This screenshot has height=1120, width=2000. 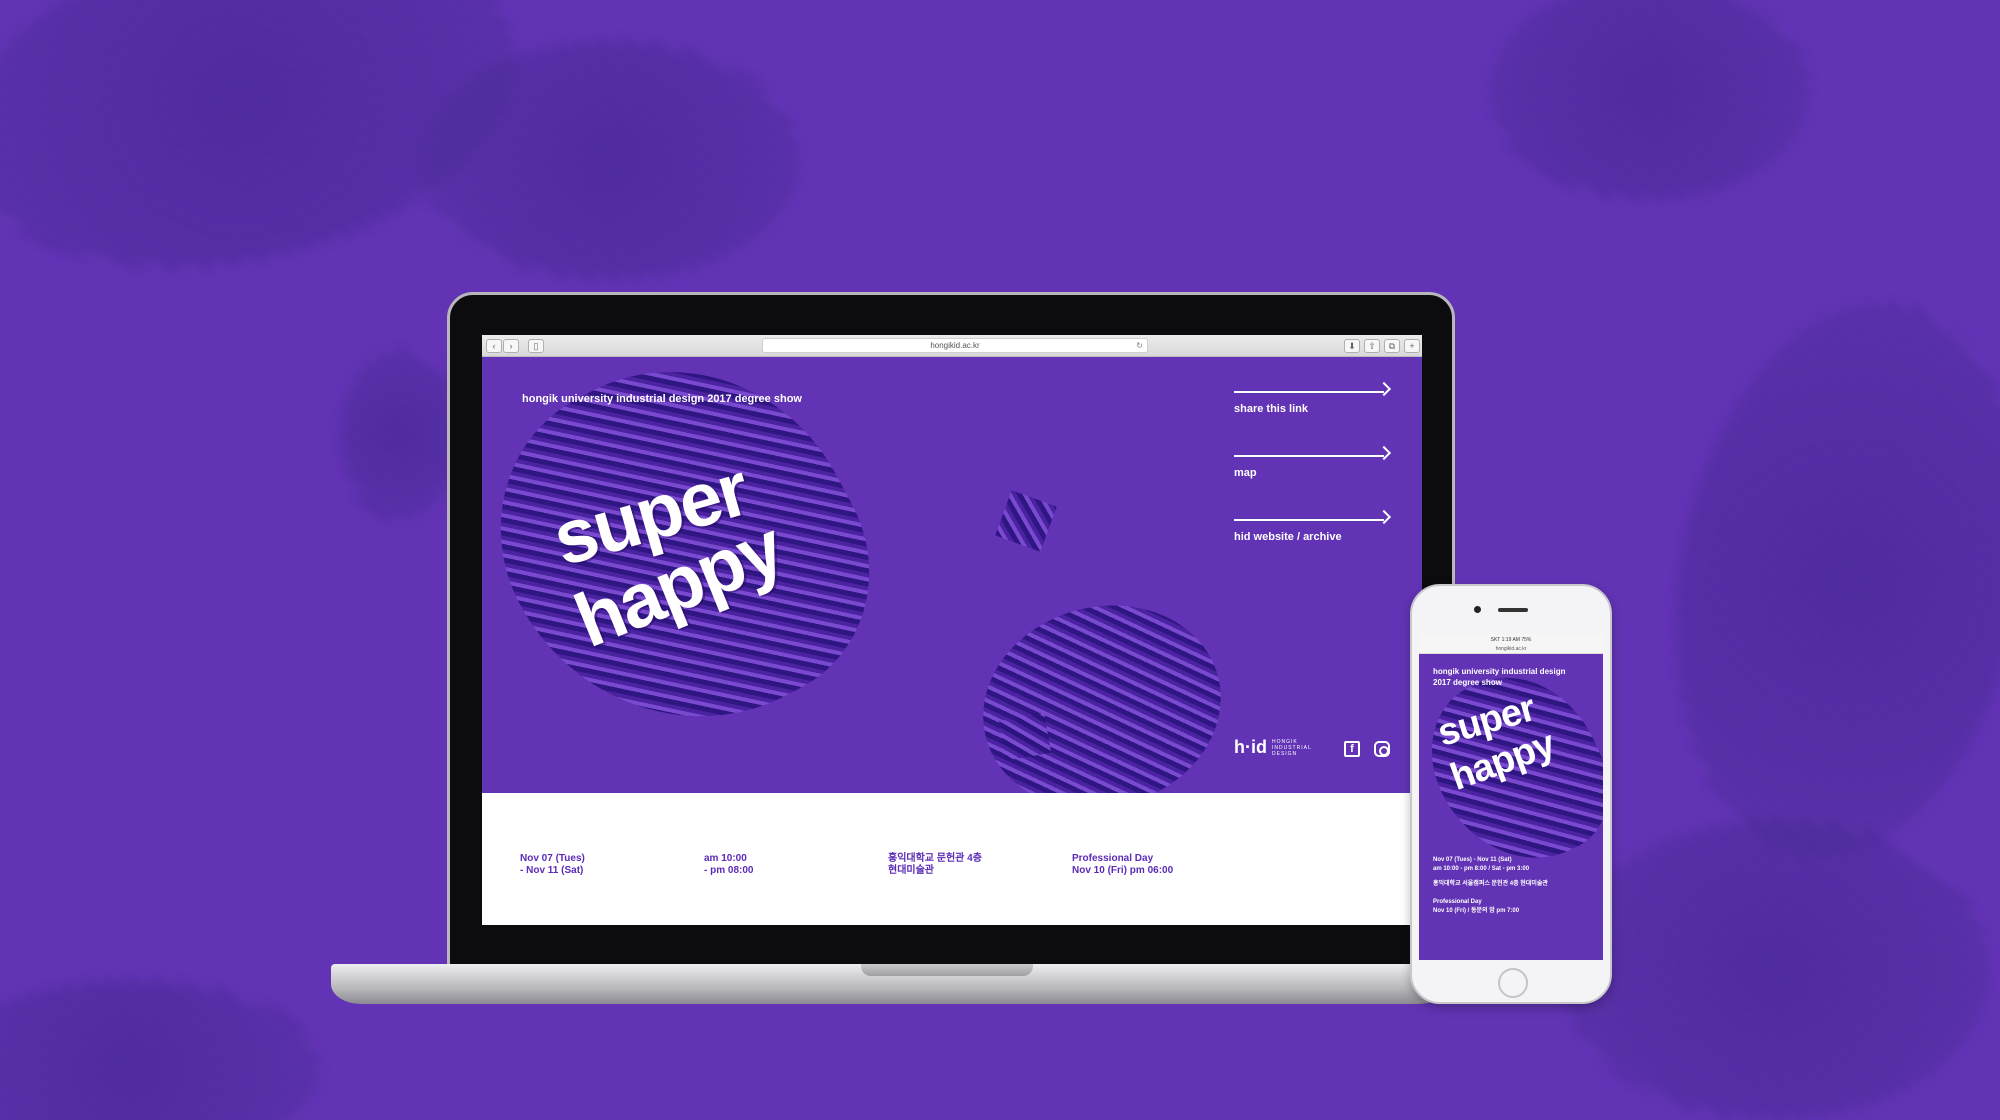 I want to click on laptop-notch, so click(x=947, y=970).